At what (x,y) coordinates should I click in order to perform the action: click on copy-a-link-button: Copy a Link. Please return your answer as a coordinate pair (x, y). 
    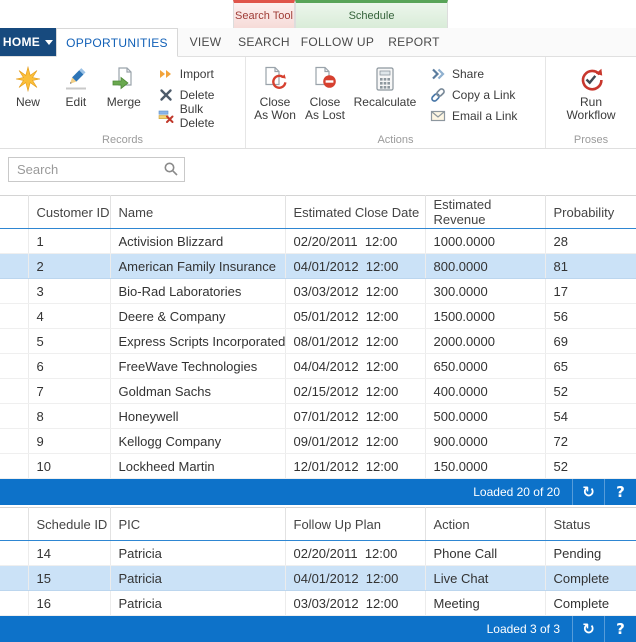
    Looking at the image, I should click on (473, 94).